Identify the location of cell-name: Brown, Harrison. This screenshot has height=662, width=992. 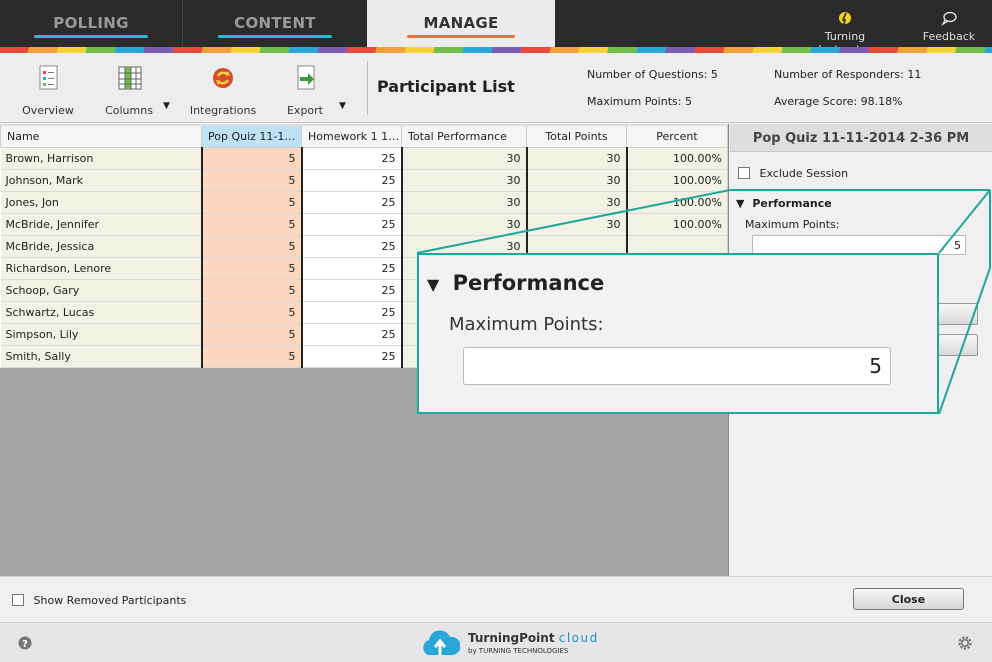
(101, 158).